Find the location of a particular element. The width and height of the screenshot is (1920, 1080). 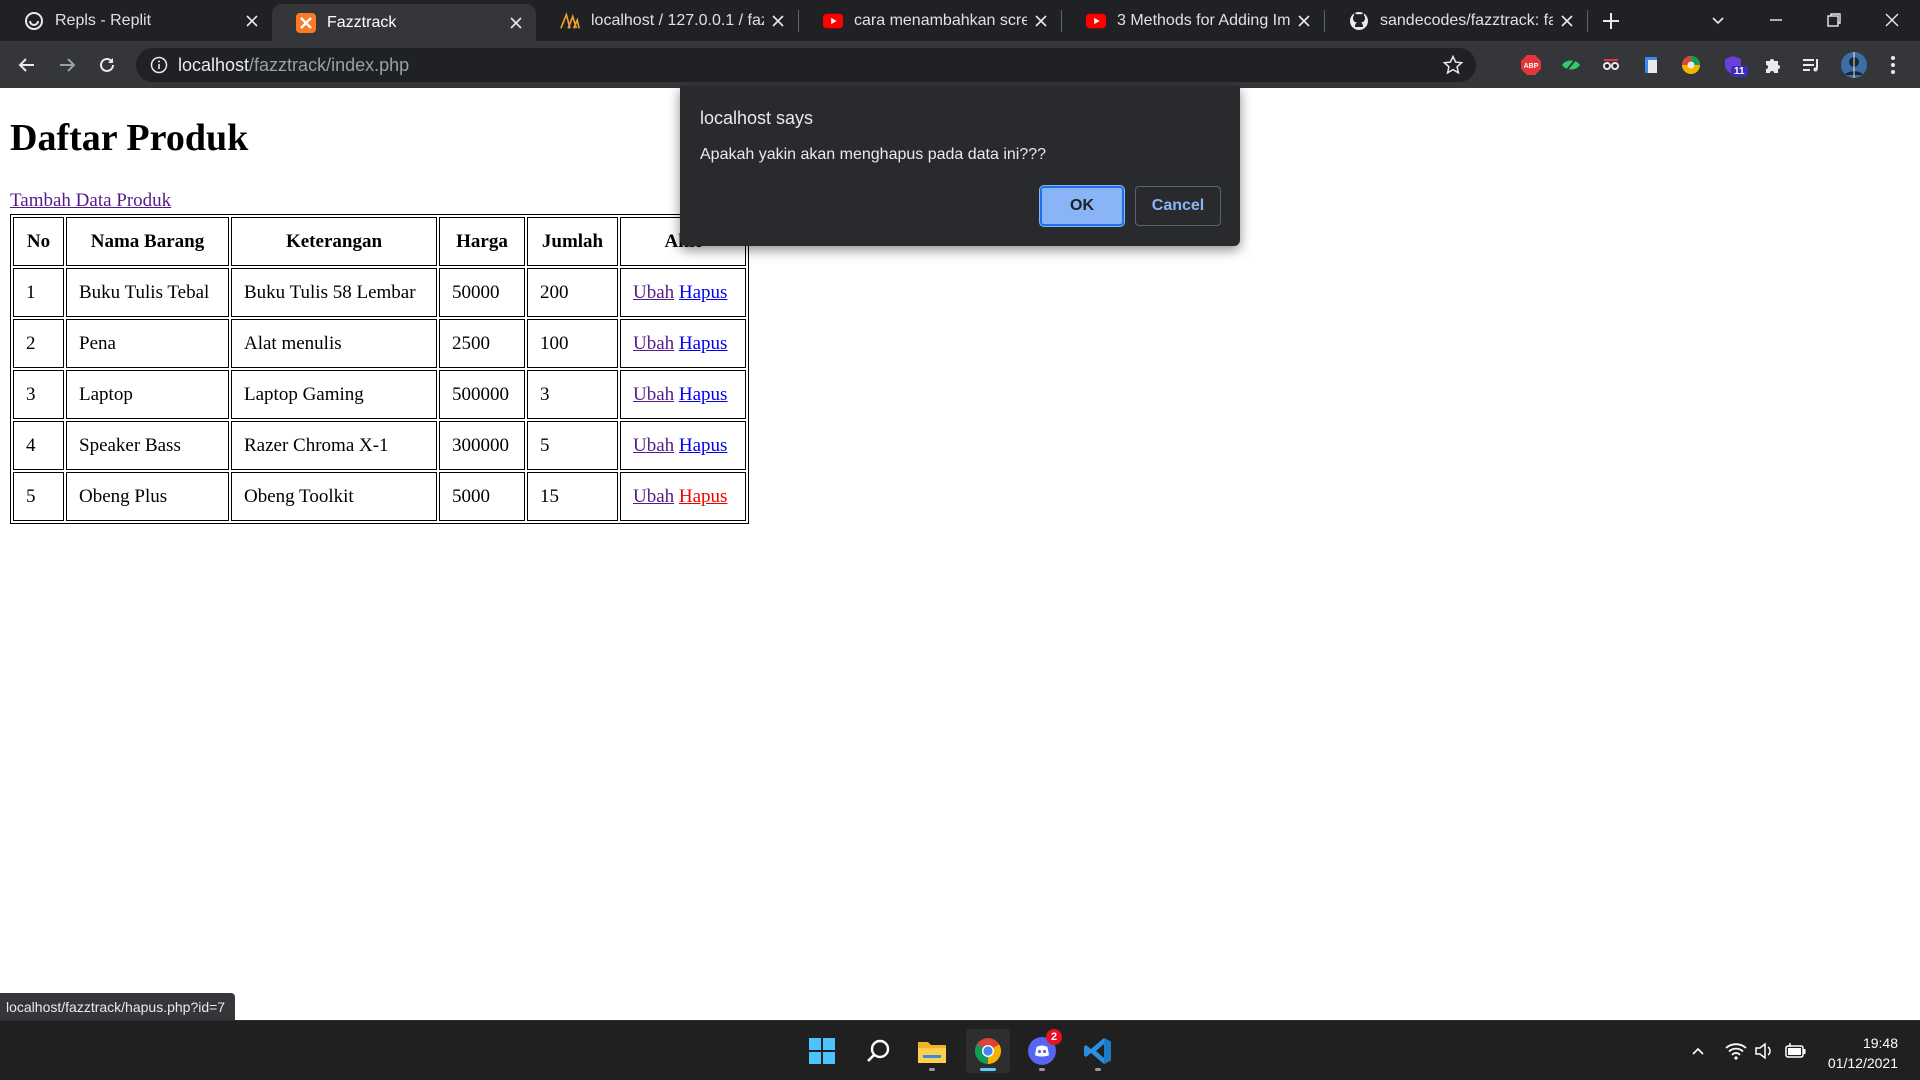

url-text: localhost/fazztrack/index.php is located at coordinates (293, 65).